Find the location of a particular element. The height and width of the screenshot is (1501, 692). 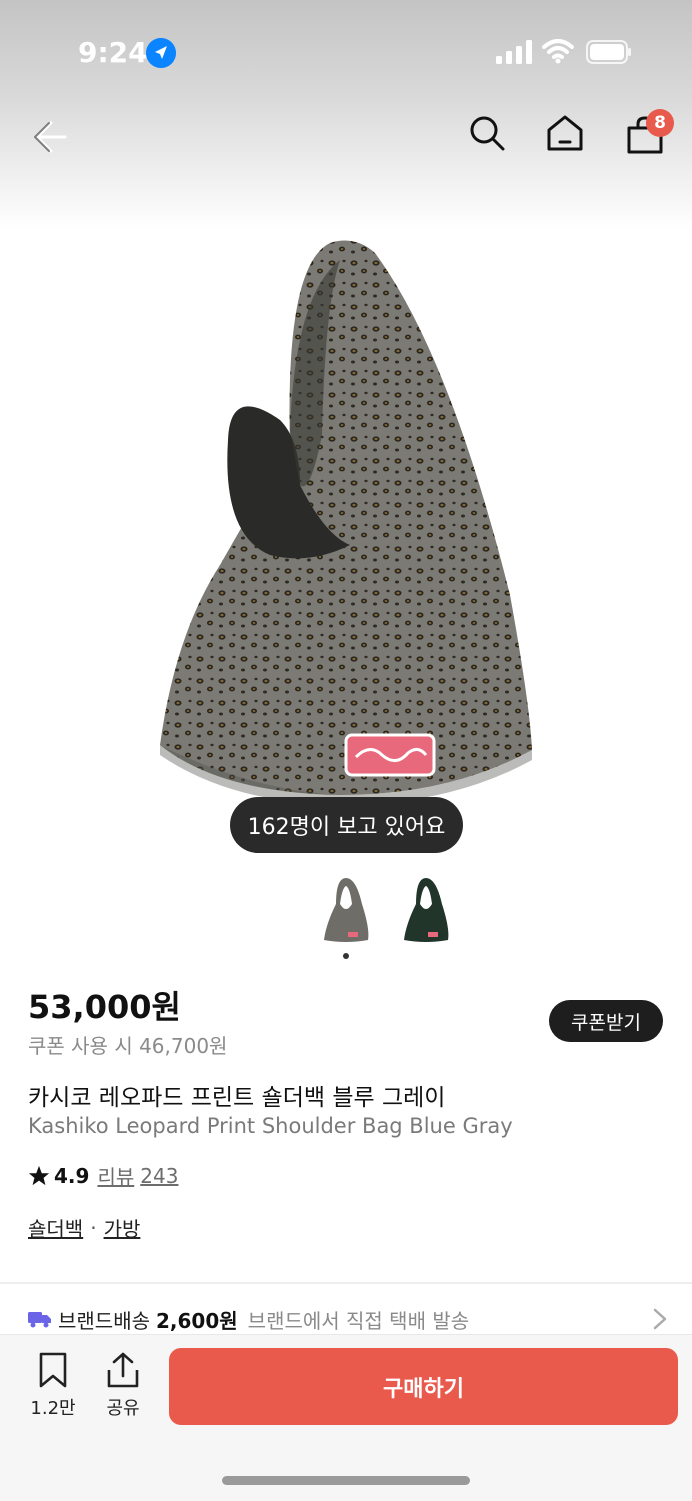

carousel-indicator is located at coordinates (346, 956).